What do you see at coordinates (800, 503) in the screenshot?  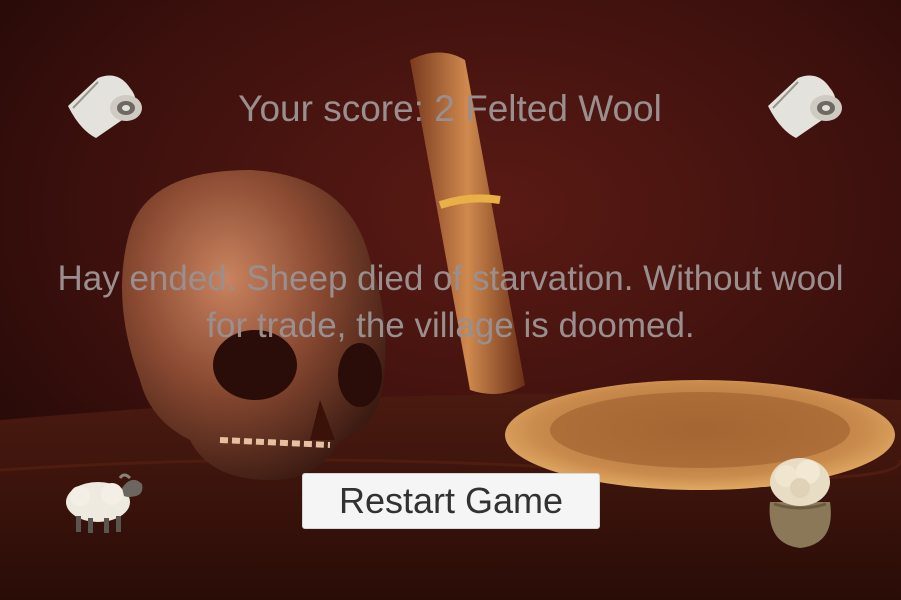 I see `wool-sack-icon` at bounding box center [800, 503].